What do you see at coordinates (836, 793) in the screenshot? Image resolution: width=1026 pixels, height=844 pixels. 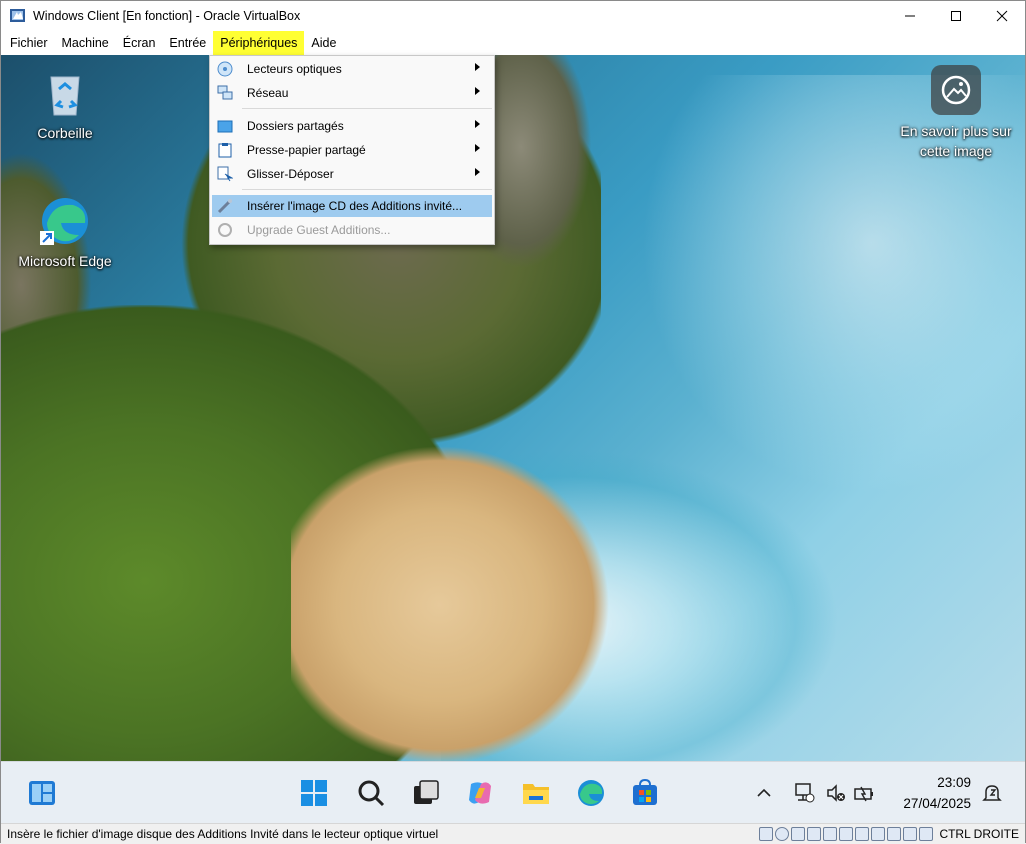 I see `volume-muted-icon` at bounding box center [836, 793].